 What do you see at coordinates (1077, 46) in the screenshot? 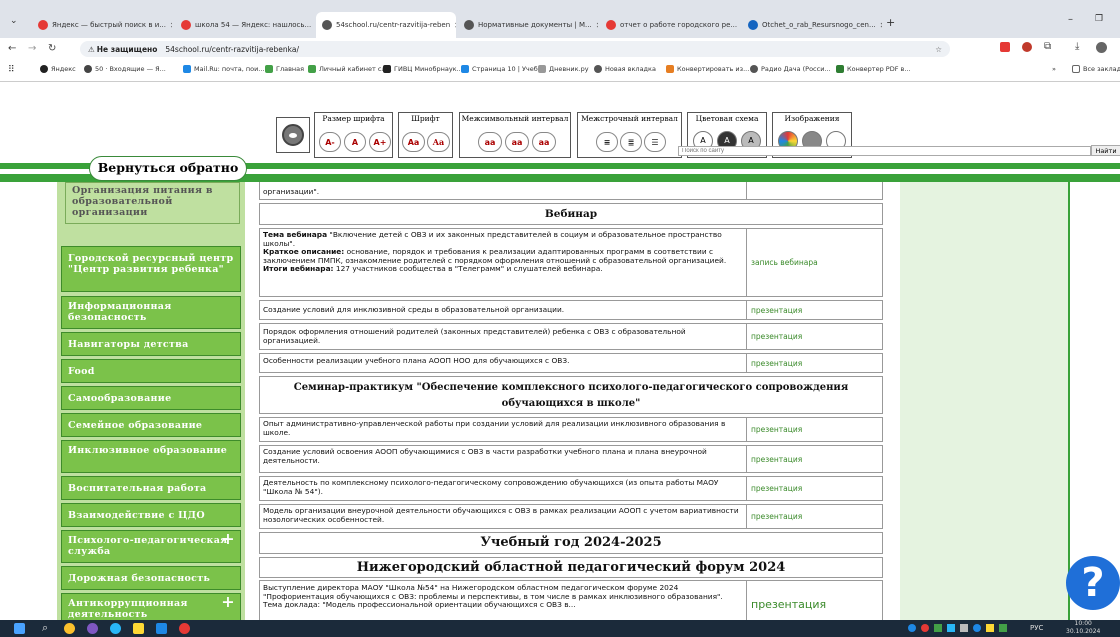
I see `download-icon: ⤓` at bounding box center [1077, 46].